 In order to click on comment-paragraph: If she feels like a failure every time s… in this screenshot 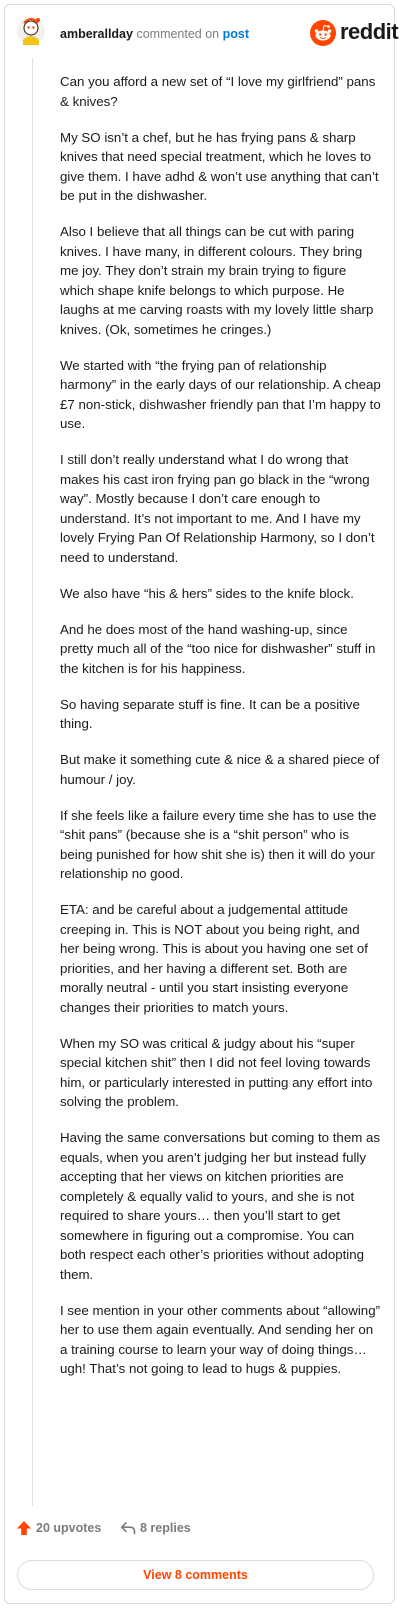, I will do `click(218, 844)`.